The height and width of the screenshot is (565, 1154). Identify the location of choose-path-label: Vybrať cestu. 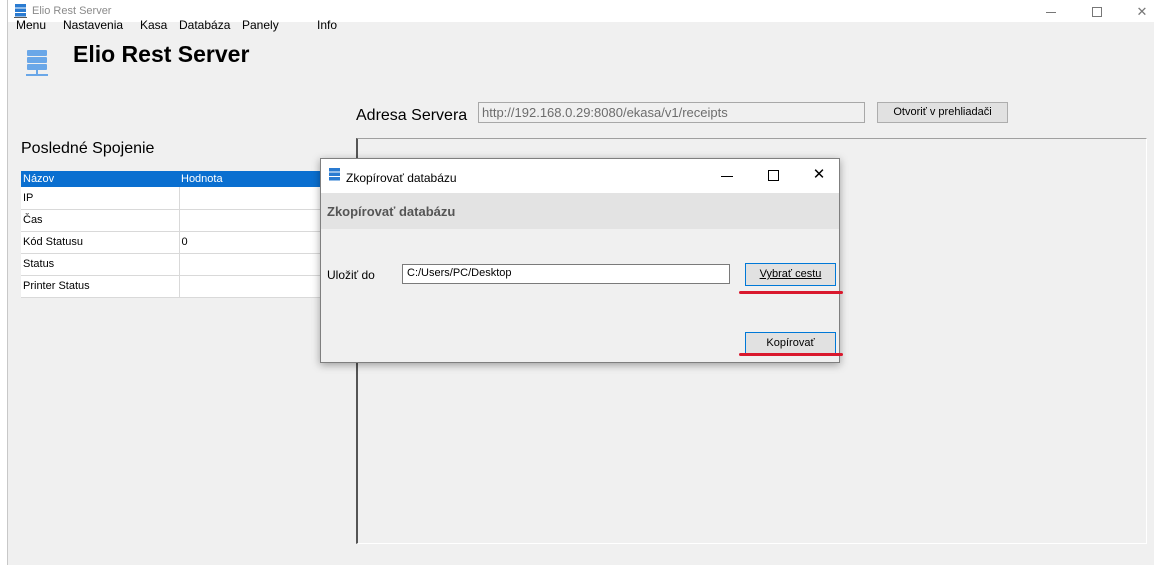
(790, 274).